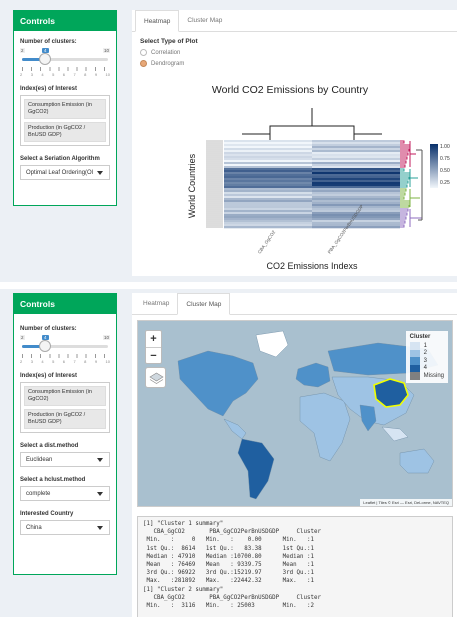 Image resolution: width=457 pixels, height=617 pixels. Describe the element at coordinates (155, 377) in the screenshot. I see `layers-icon` at that location.